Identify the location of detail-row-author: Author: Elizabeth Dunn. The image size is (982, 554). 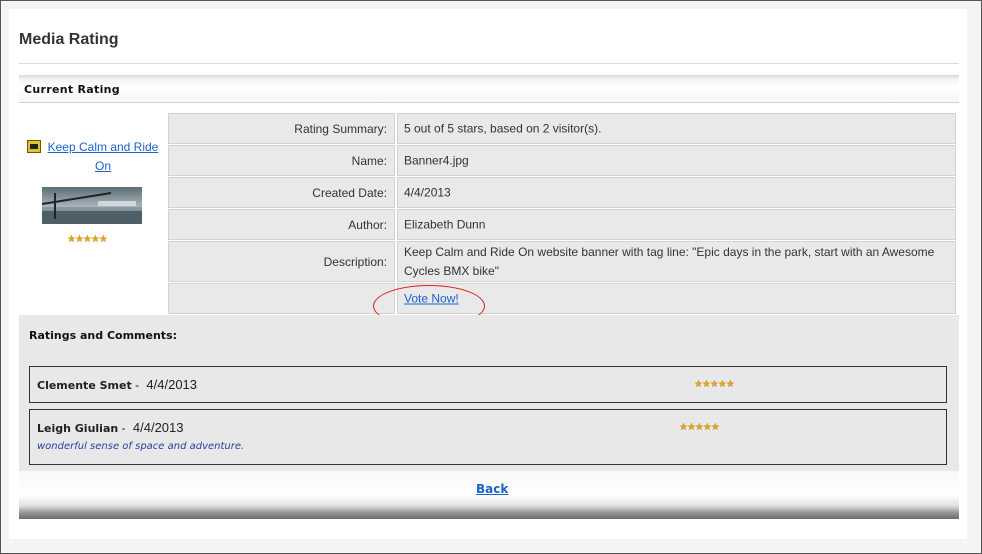
(563, 224).